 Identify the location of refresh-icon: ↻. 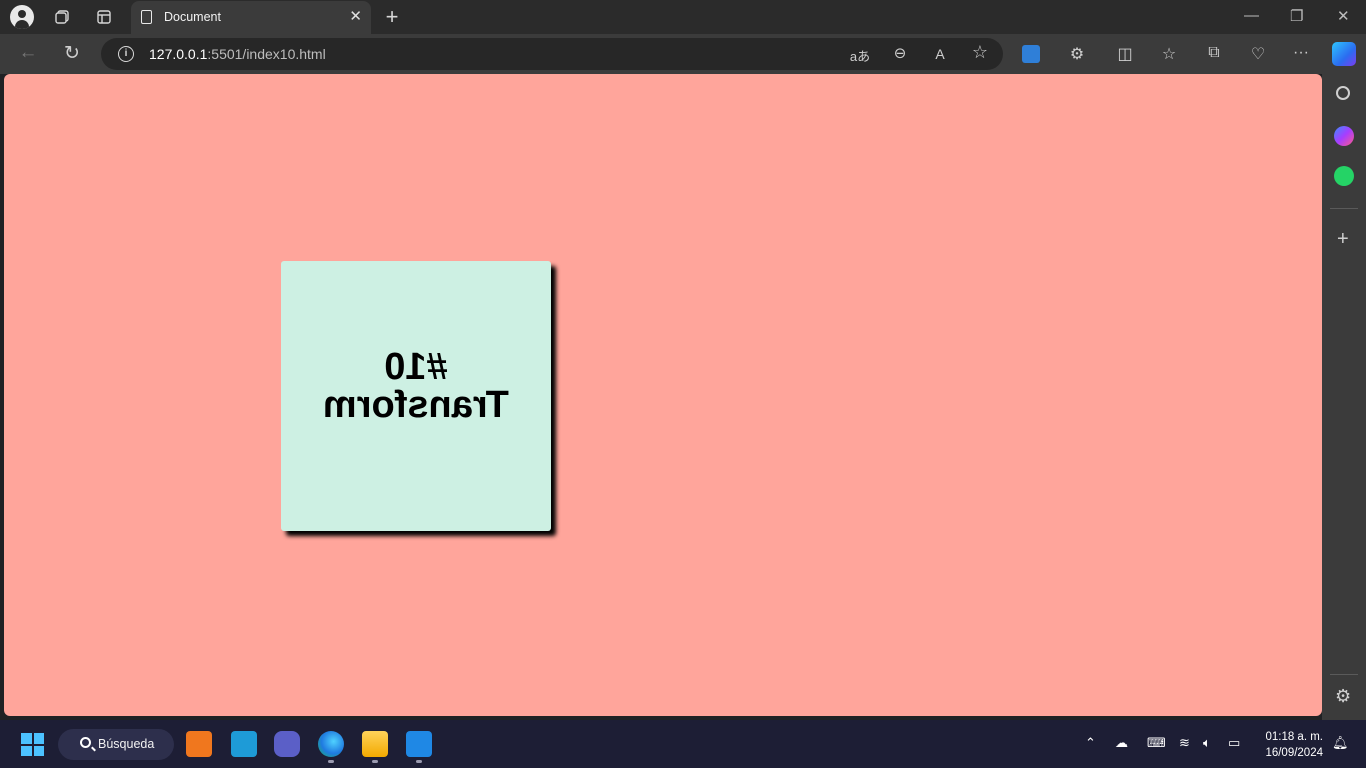
(72, 54).